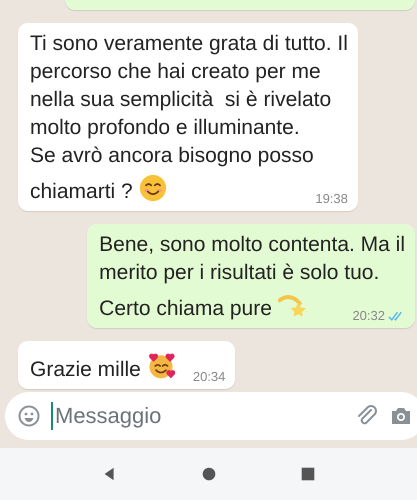 The height and width of the screenshot is (500, 417). What do you see at coordinates (160, 366) in the screenshot?
I see `smiling-face-with-hearts-icon` at bounding box center [160, 366].